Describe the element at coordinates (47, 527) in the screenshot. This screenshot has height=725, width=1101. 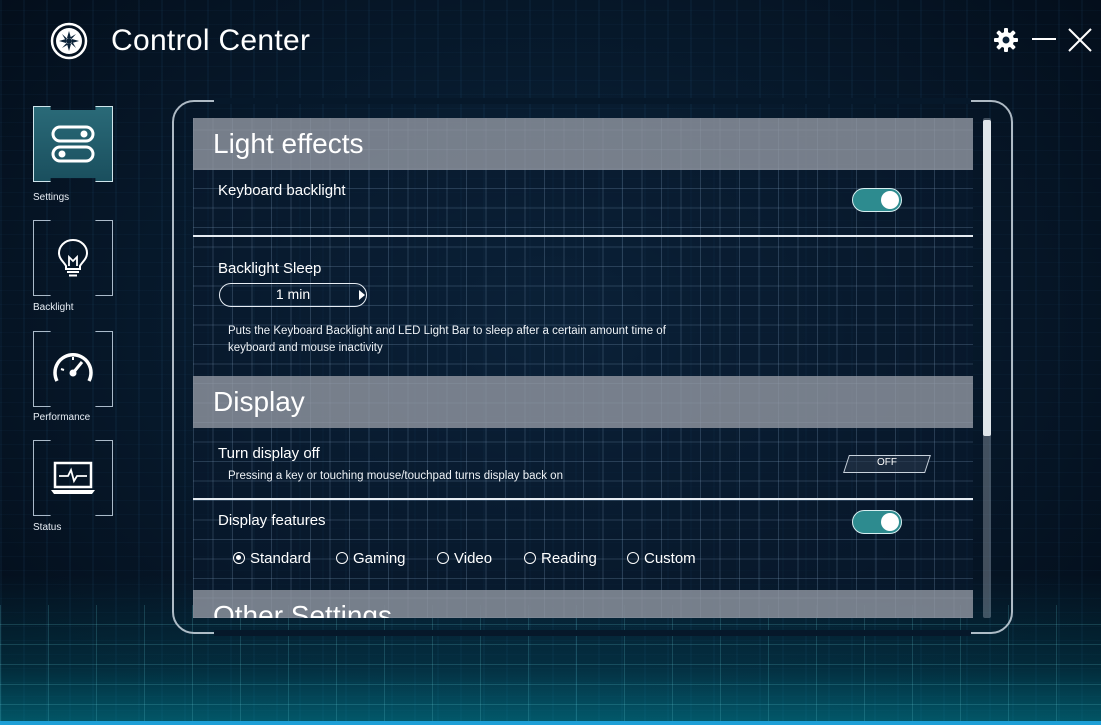
I see `sidebar-item-label: Status` at that location.